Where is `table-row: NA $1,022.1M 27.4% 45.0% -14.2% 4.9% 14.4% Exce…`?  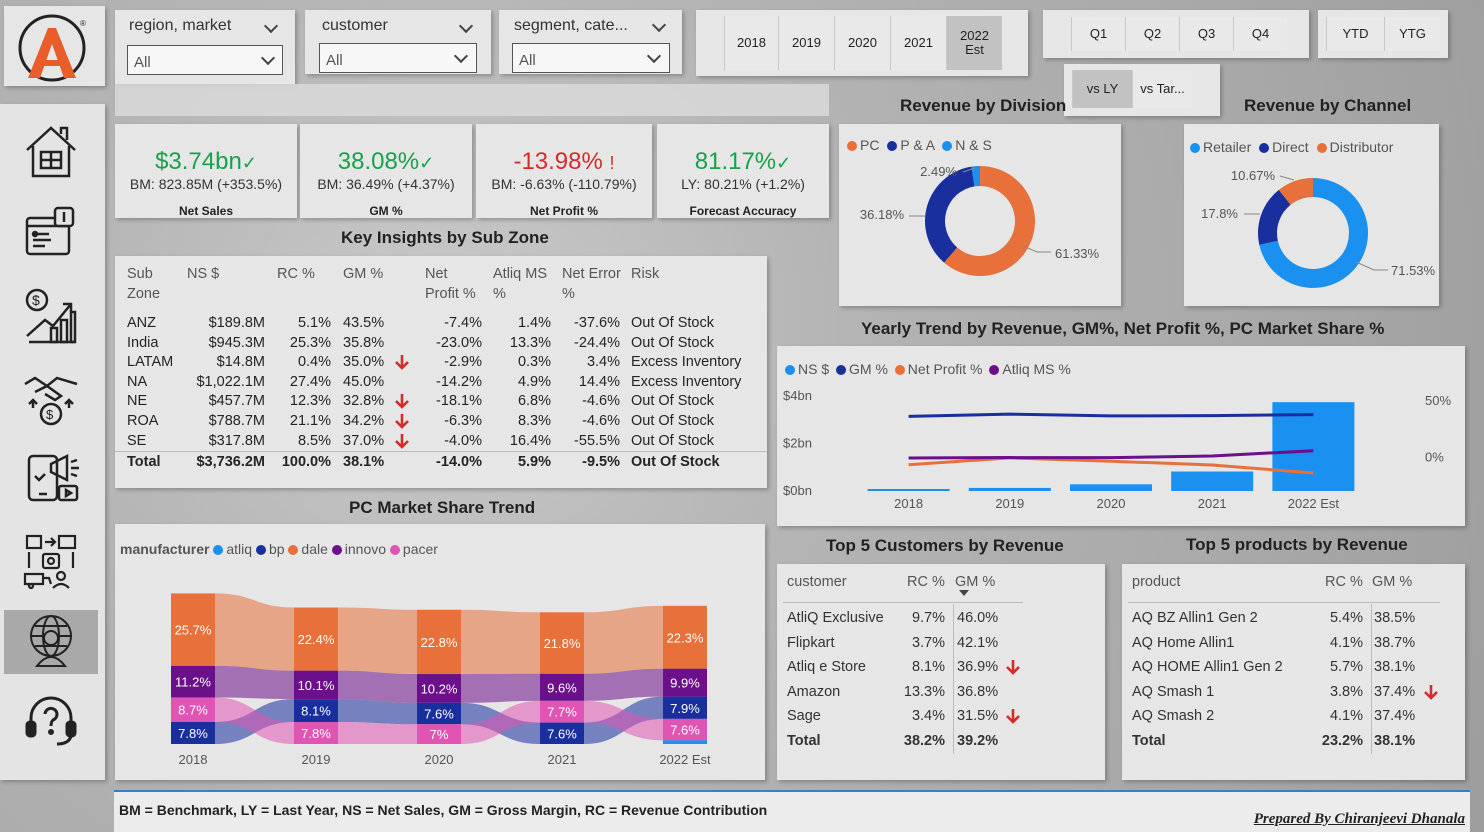
table-row: NA $1,022.1M 27.4% 45.0% -14.2% 4.9% 14.4% Exce… is located at coordinates (441, 382).